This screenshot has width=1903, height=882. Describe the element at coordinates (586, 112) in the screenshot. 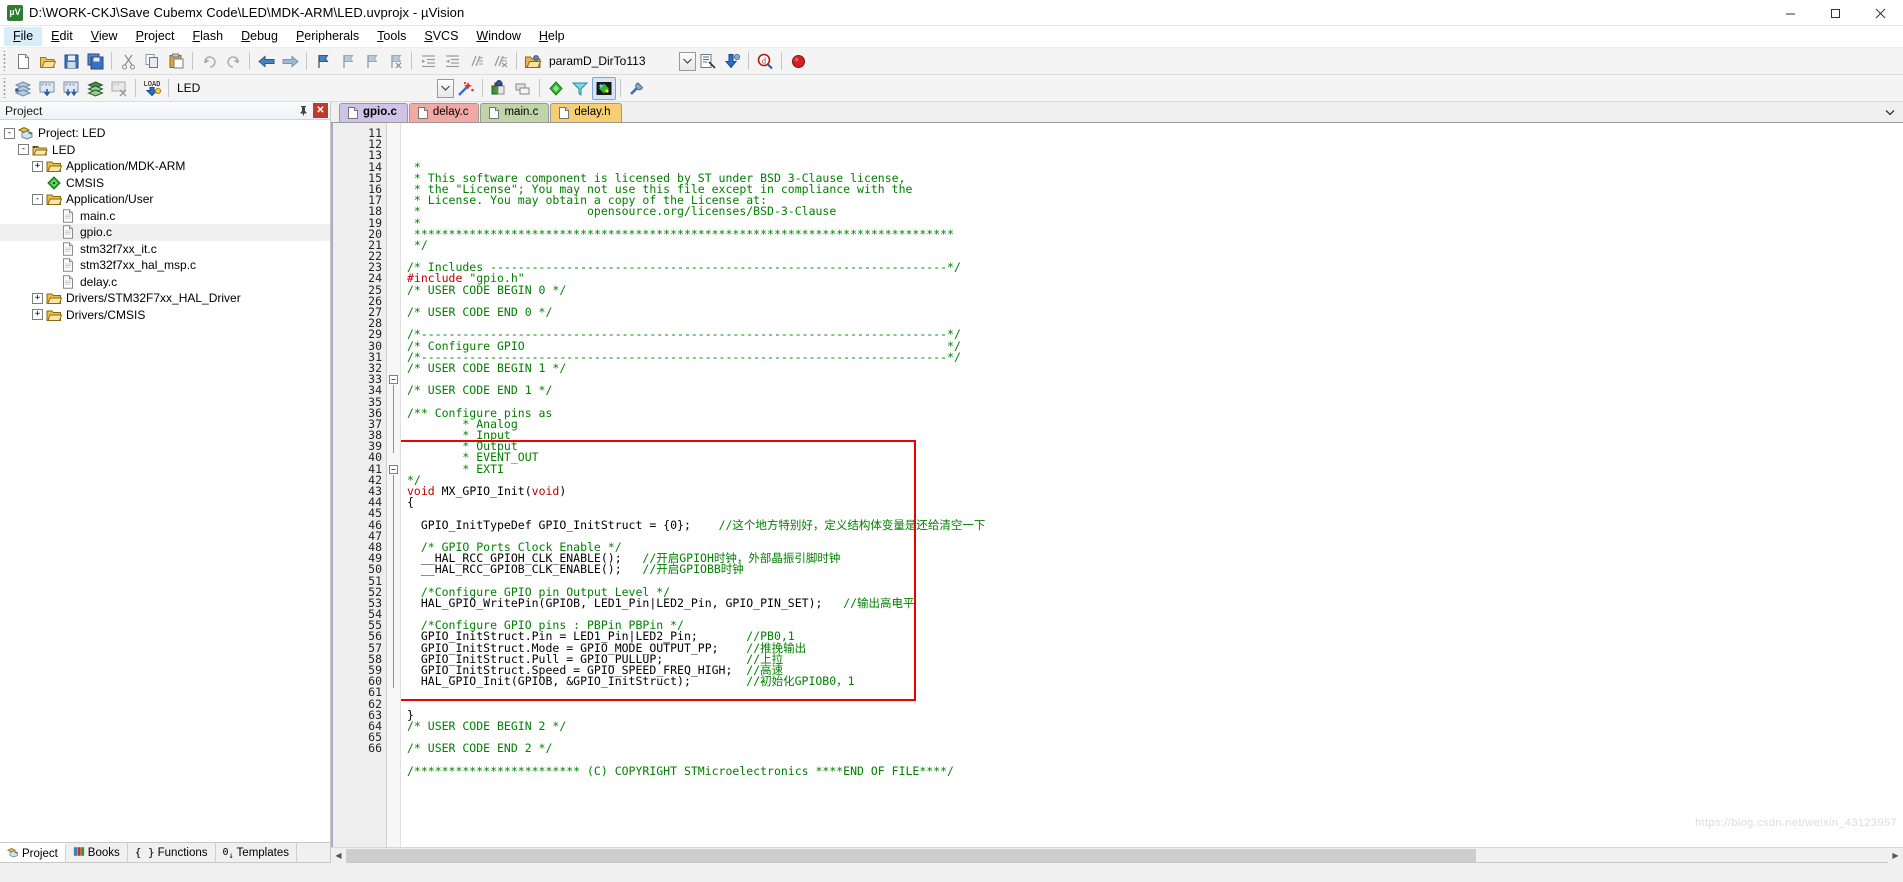

I see `editor-tab-delay-h: delay.h` at that location.